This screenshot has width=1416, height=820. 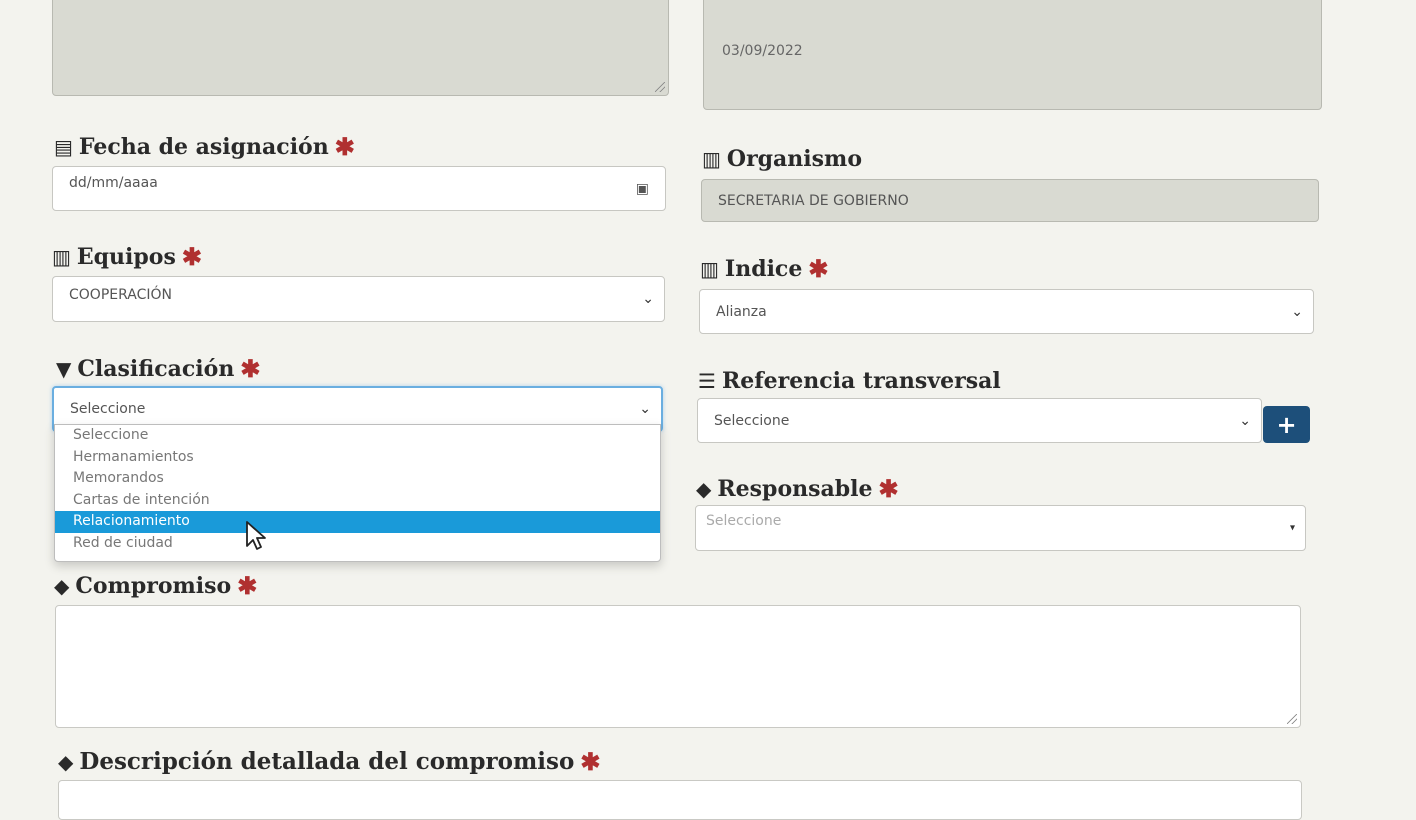 What do you see at coordinates (108, 409) in the screenshot?
I see `clasificacion-value: Seleccione` at bounding box center [108, 409].